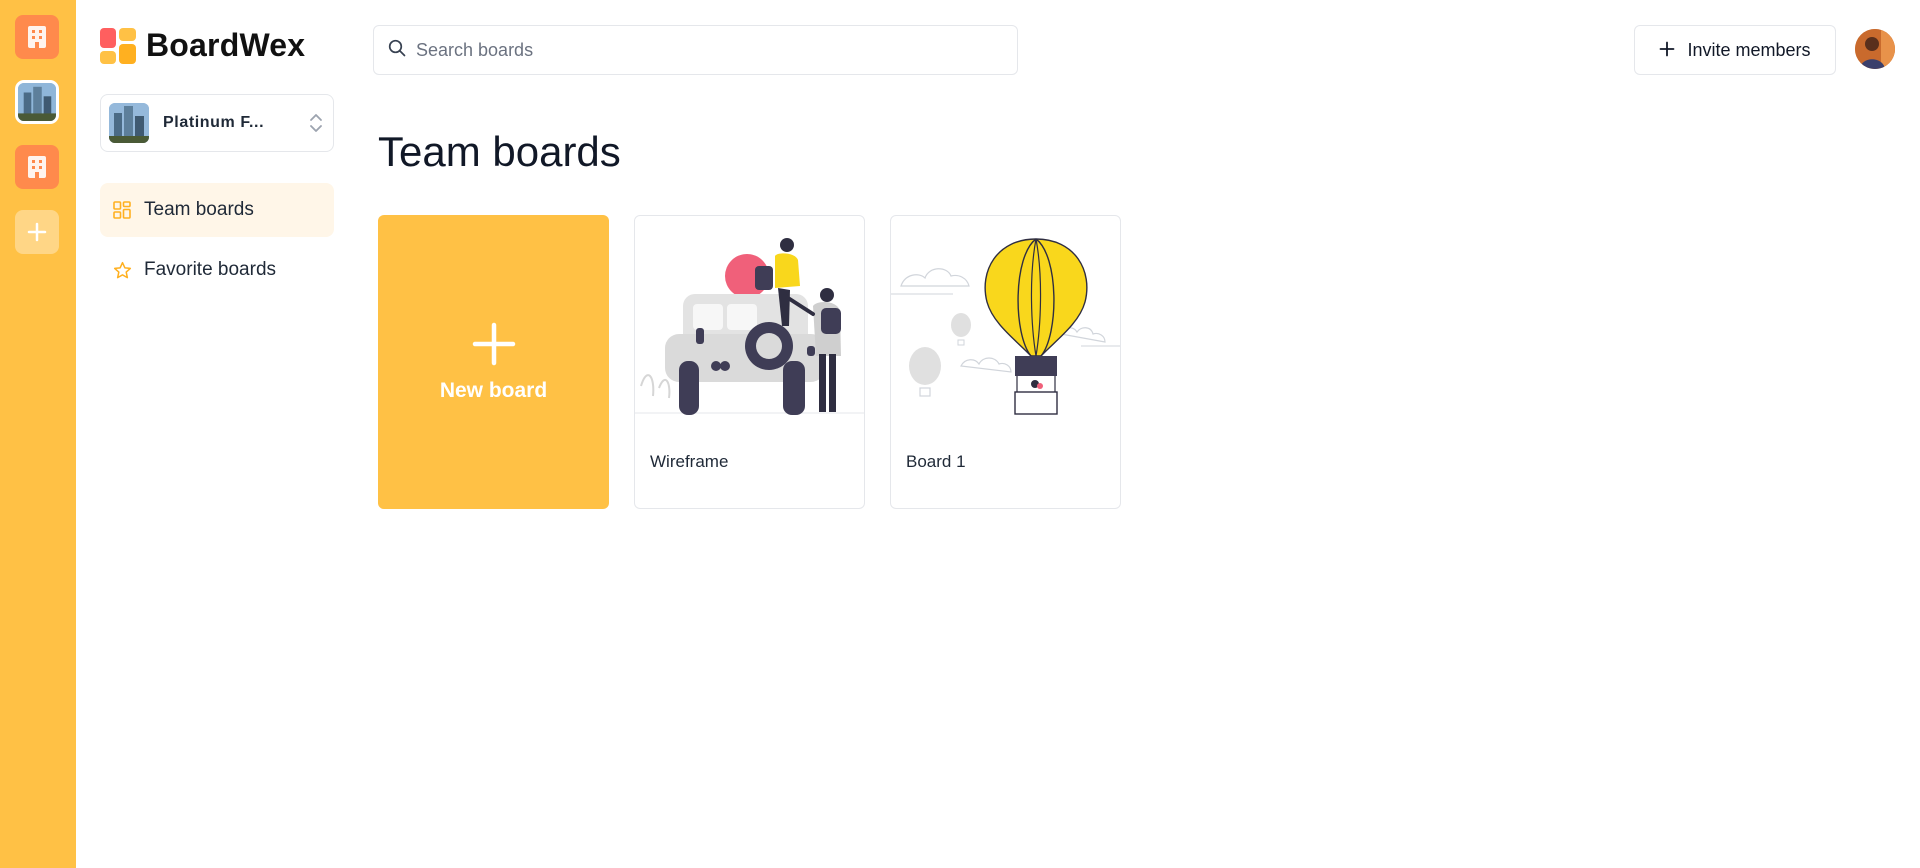  I want to click on user-avatar, so click(1875, 49).